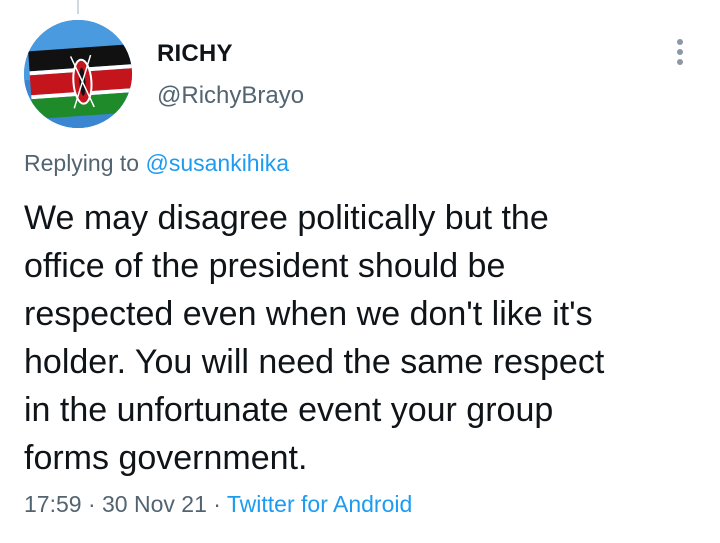 This screenshot has height=543, width=720. Describe the element at coordinates (230, 96) in the screenshot. I see `author-handle: @RichyBrayo` at that location.